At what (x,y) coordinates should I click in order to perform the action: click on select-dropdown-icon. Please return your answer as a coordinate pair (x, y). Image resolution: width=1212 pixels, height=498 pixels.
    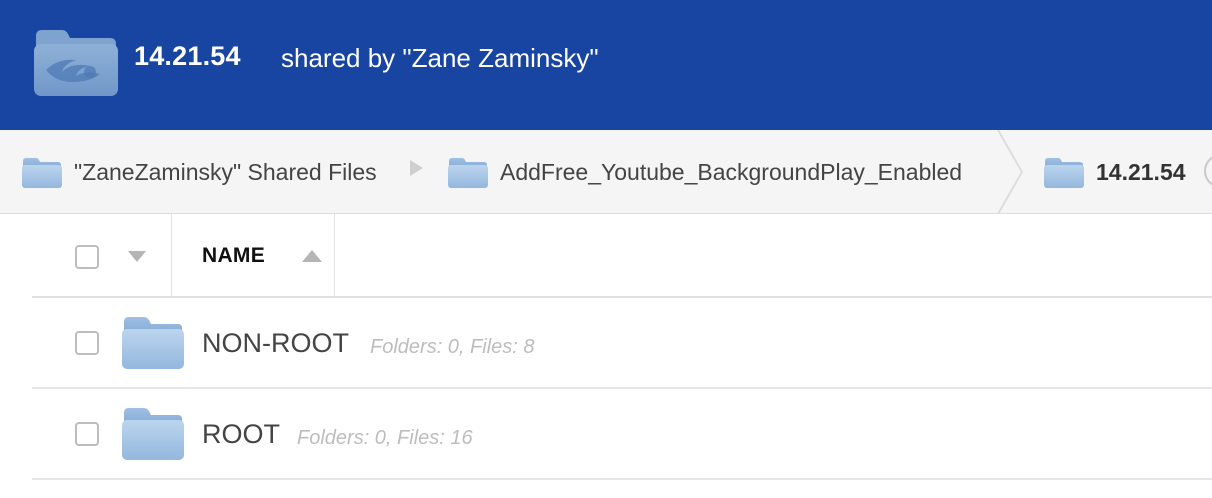
    Looking at the image, I should click on (137, 256).